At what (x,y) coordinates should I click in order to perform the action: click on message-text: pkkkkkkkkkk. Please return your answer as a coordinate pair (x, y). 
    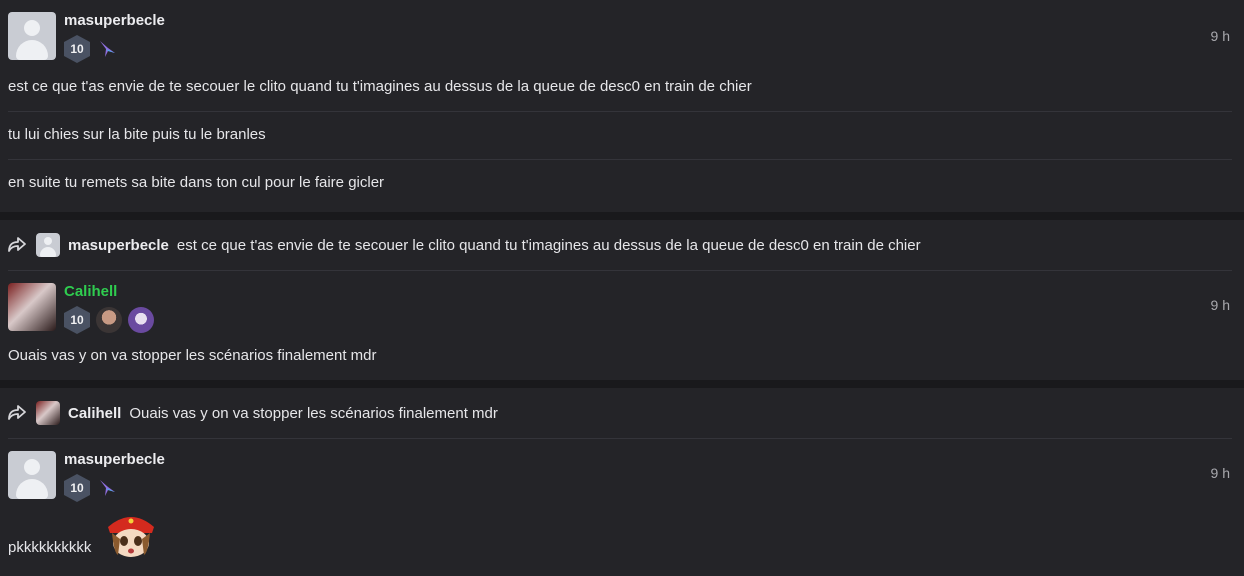
    Looking at the image, I should click on (50, 547).